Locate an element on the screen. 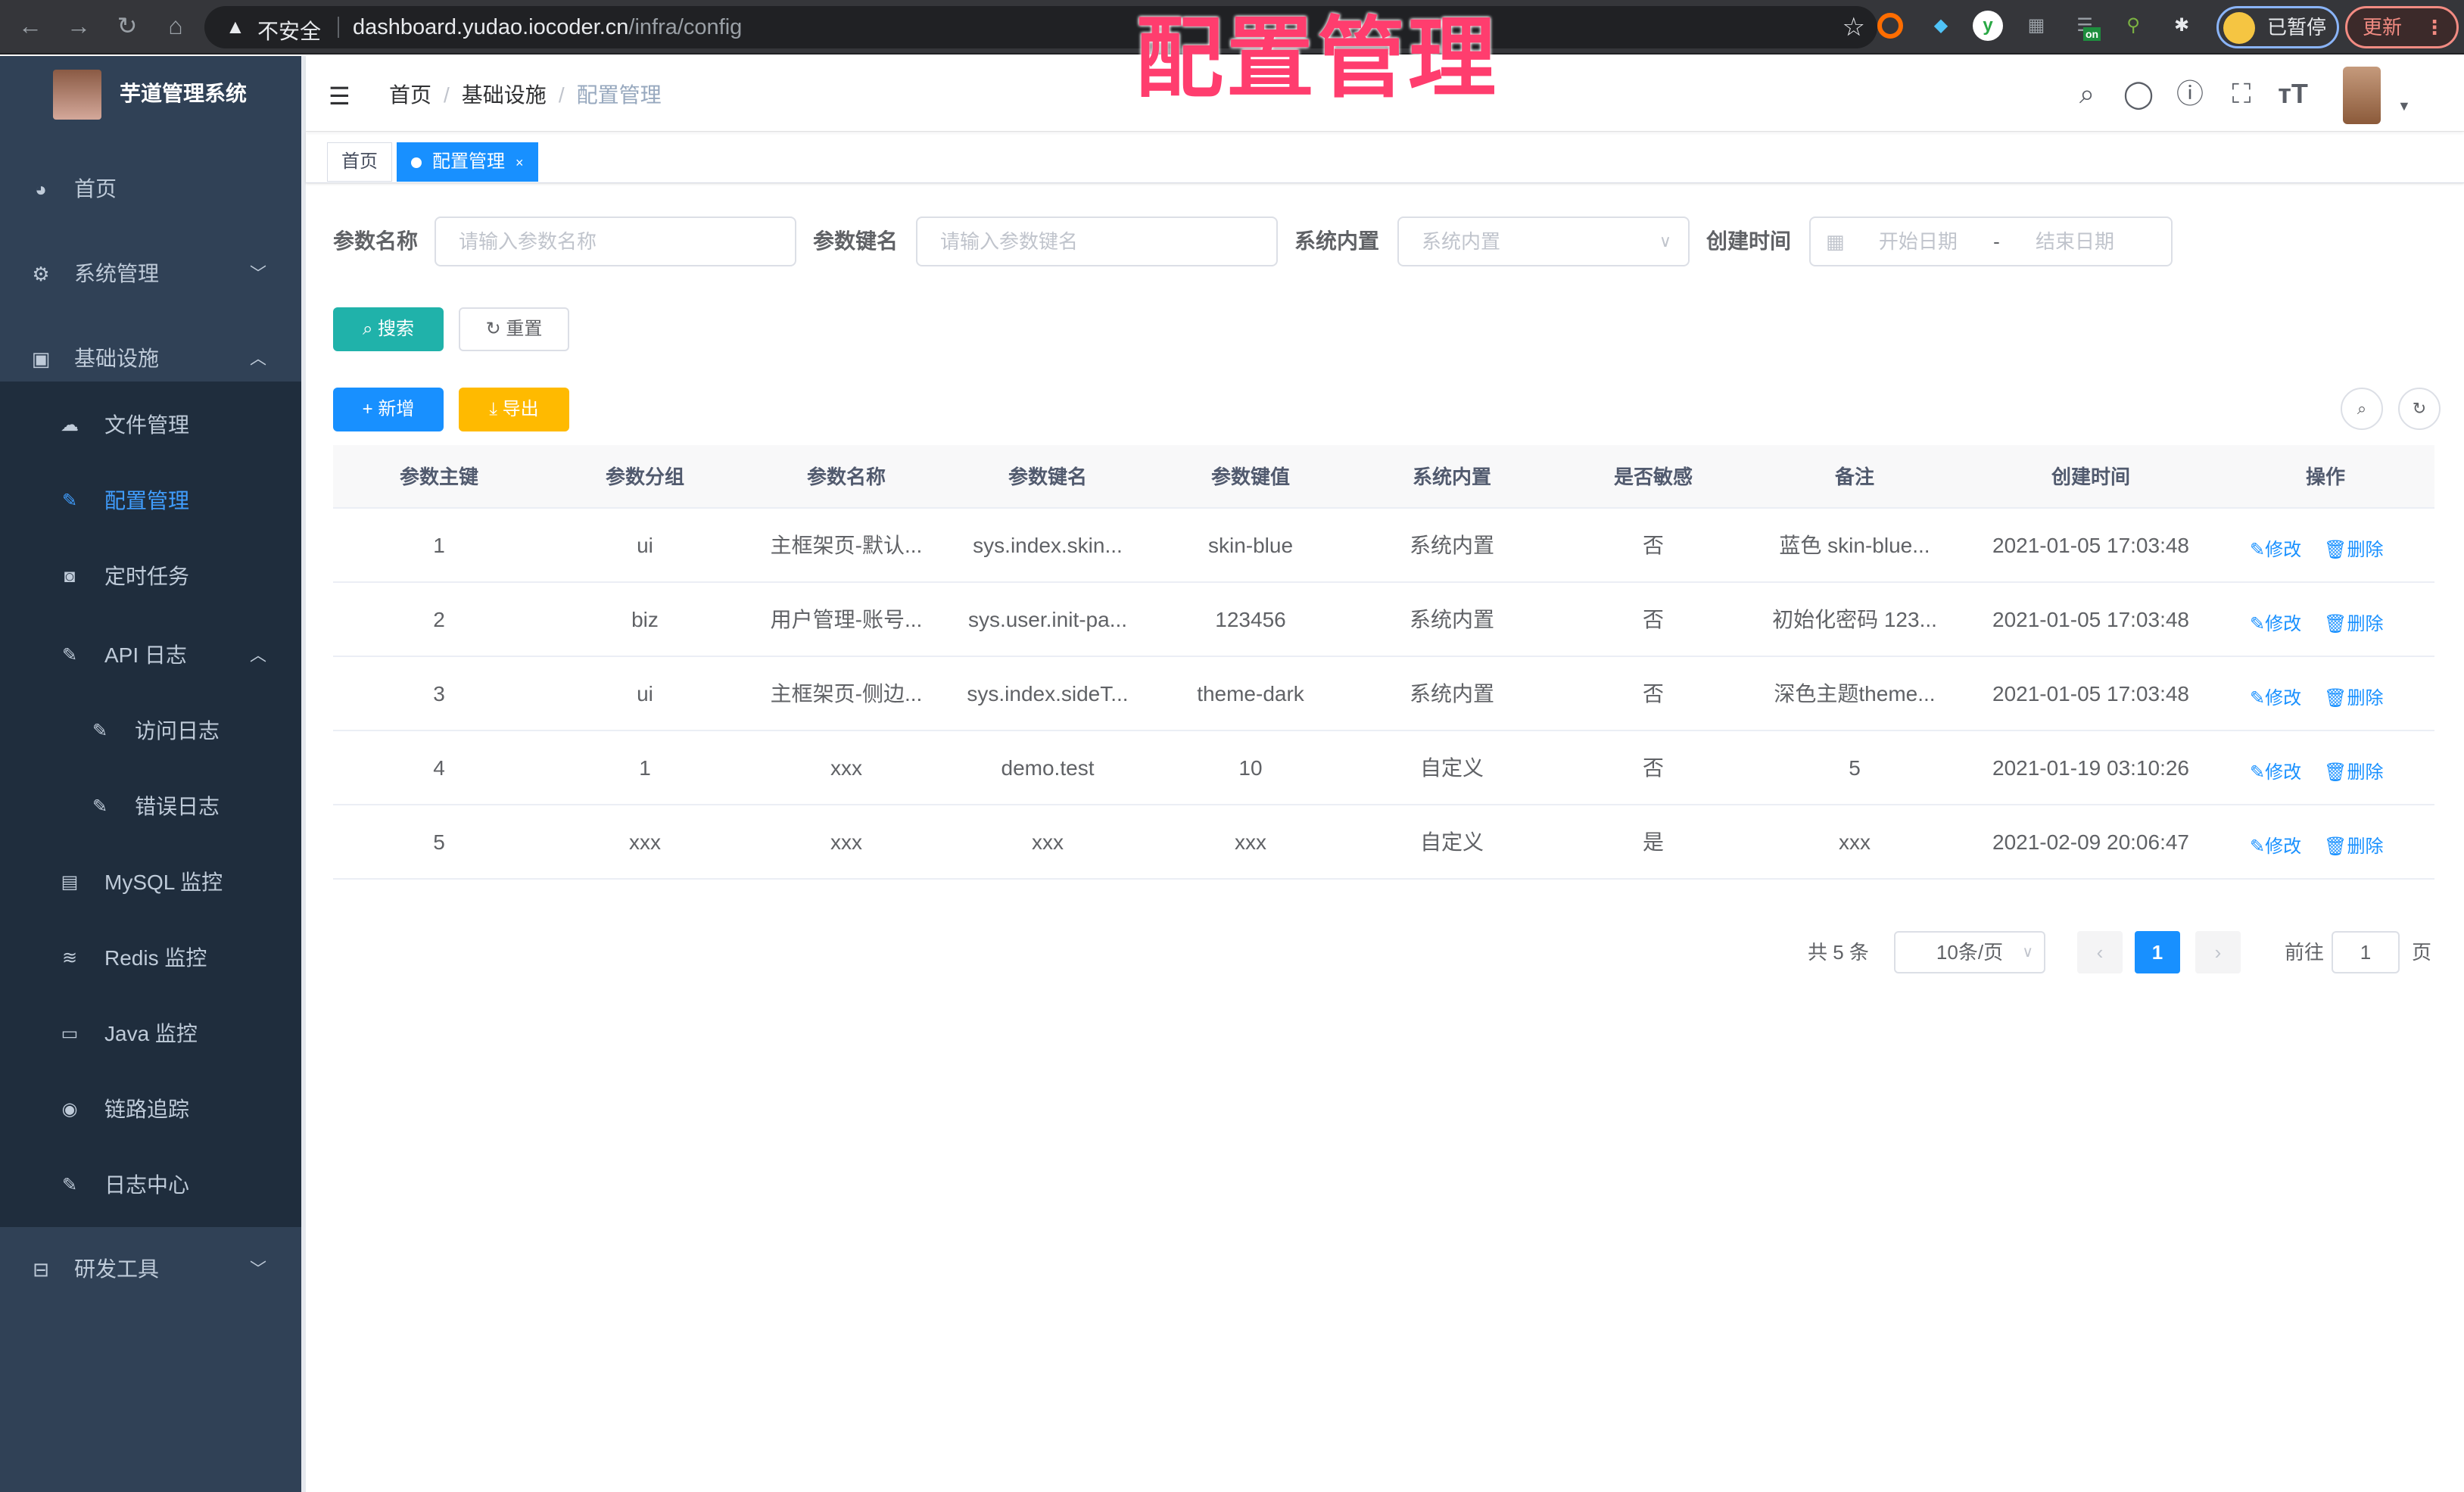  date-range-picker: ▦ 开始日期 - 结束日期 is located at coordinates (1991, 241).